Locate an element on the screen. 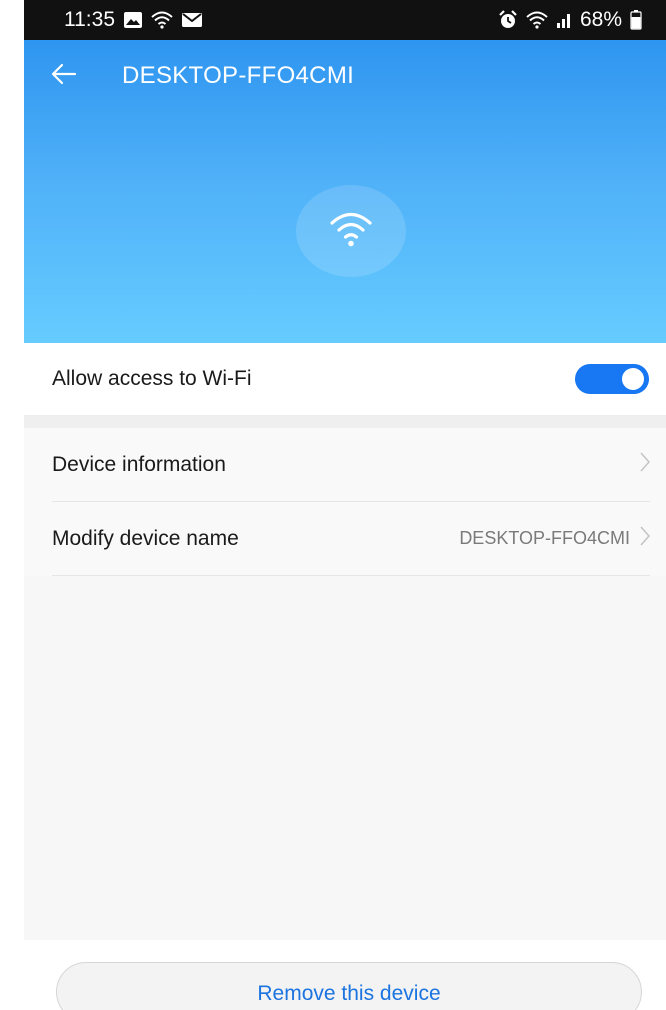  status-bar-left: 11:35 is located at coordinates (133, 20).